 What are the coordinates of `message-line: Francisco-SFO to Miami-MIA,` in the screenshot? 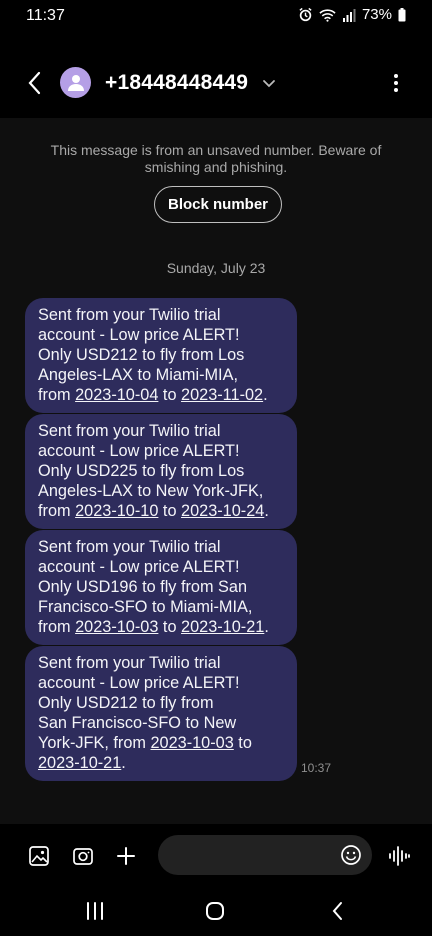 It's located at (161, 607).